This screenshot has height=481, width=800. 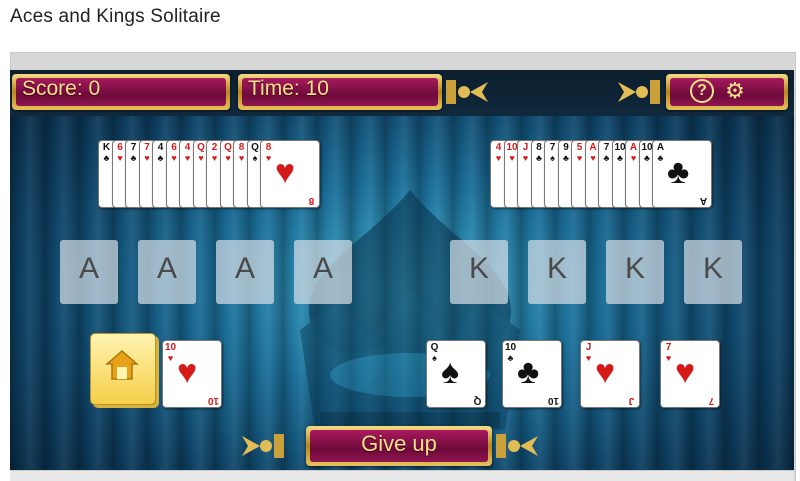 What do you see at coordinates (115, 16) in the screenshot?
I see `page-title: Aces and Kings Solitaire` at bounding box center [115, 16].